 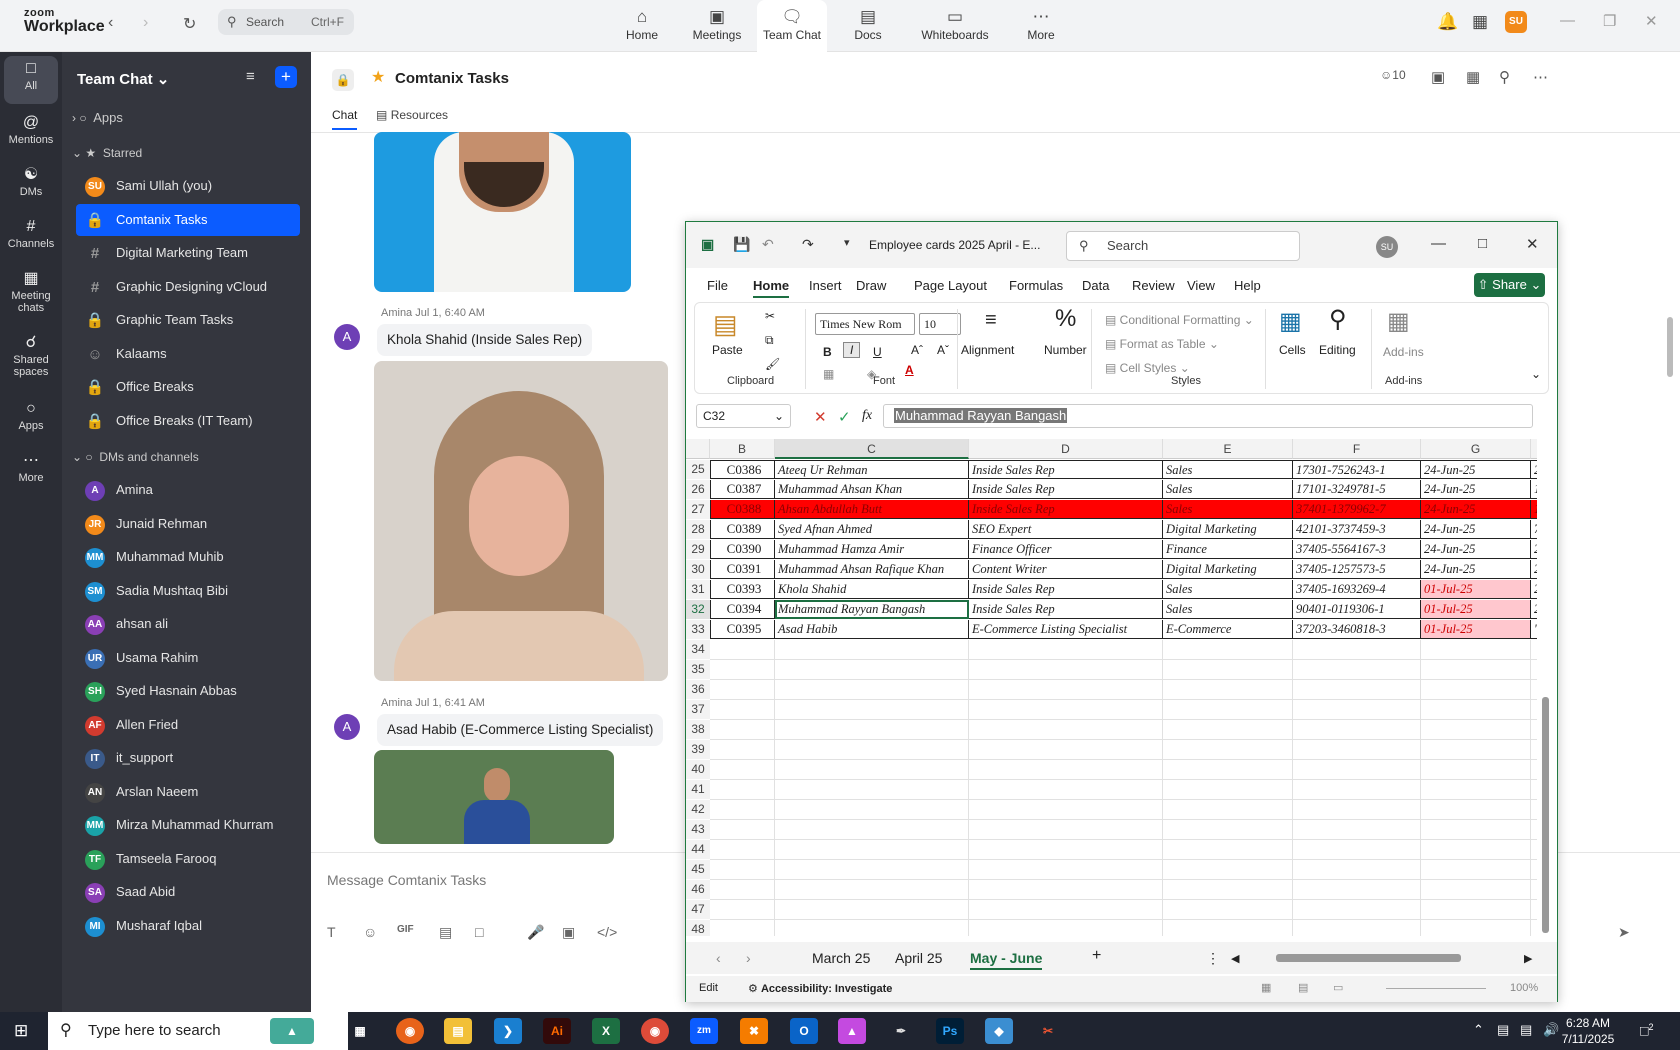 What do you see at coordinates (188, 320) in the screenshot?
I see `sidebar-item: 🔒 Graphic Team Tasks` at bounding box center [188, 320].